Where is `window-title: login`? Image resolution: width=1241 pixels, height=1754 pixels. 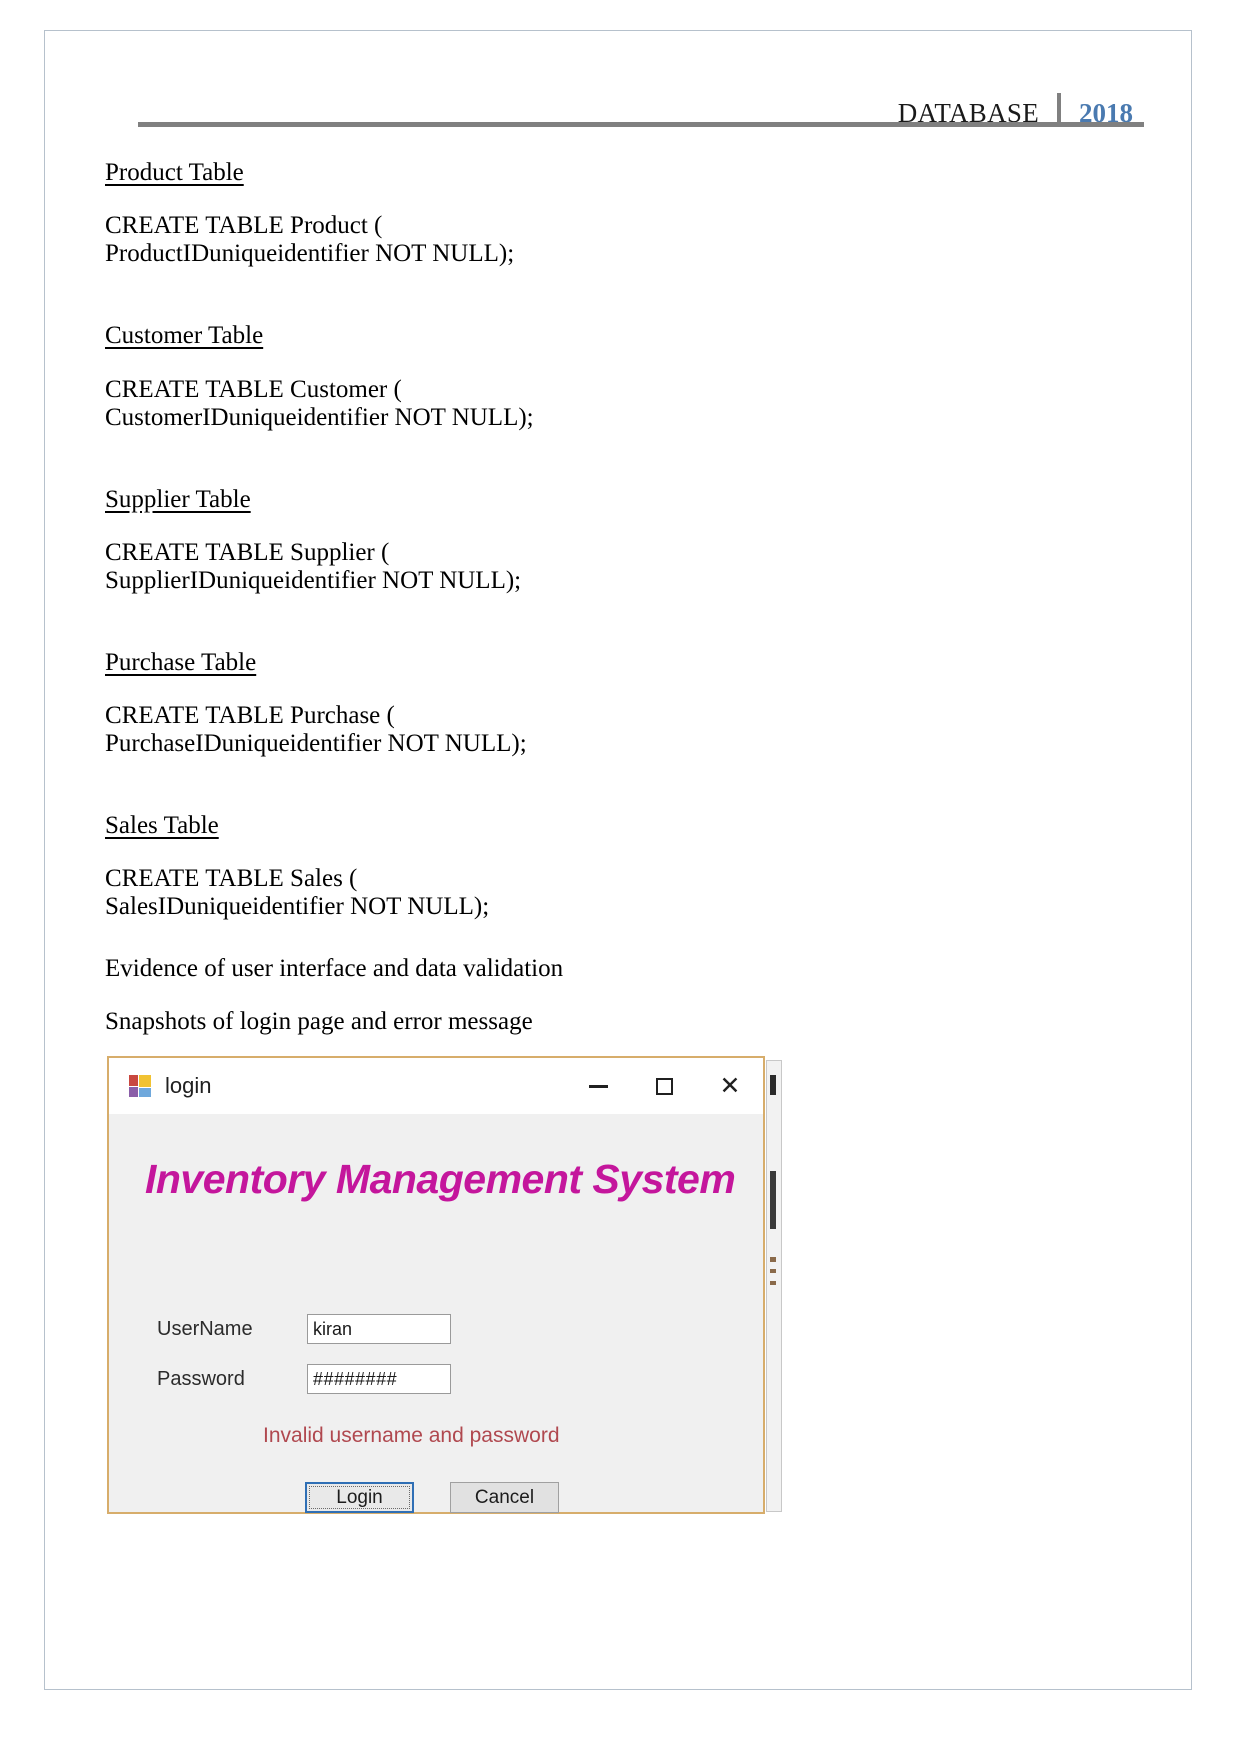 window-title: login is located at coordinates (188, 1086).